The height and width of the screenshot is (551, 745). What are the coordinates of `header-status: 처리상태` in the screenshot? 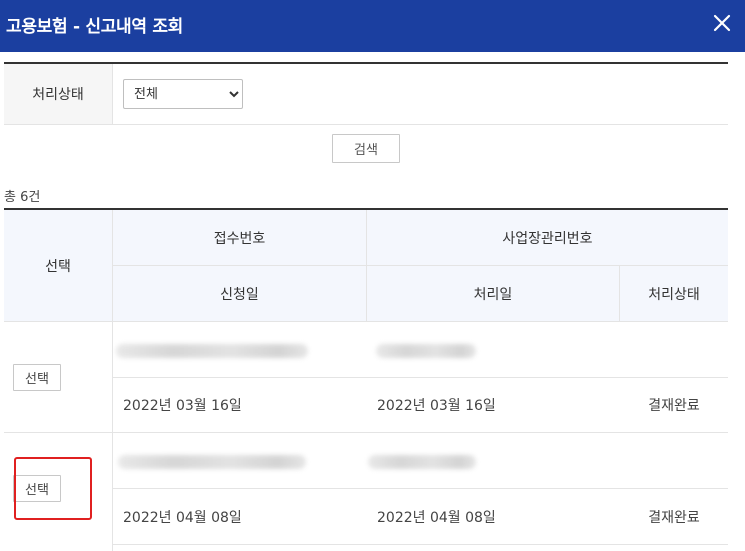 It's located at (674, 294).